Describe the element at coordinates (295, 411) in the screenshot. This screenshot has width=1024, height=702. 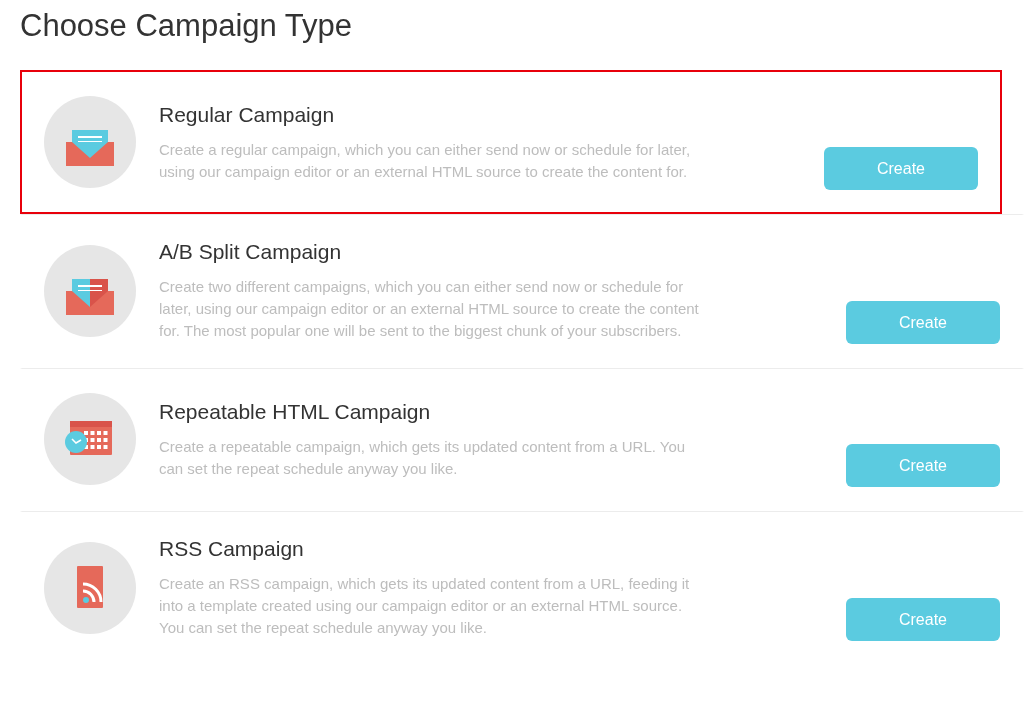
I see `campaign-title: Repeatable HTML Campaign` at that location.